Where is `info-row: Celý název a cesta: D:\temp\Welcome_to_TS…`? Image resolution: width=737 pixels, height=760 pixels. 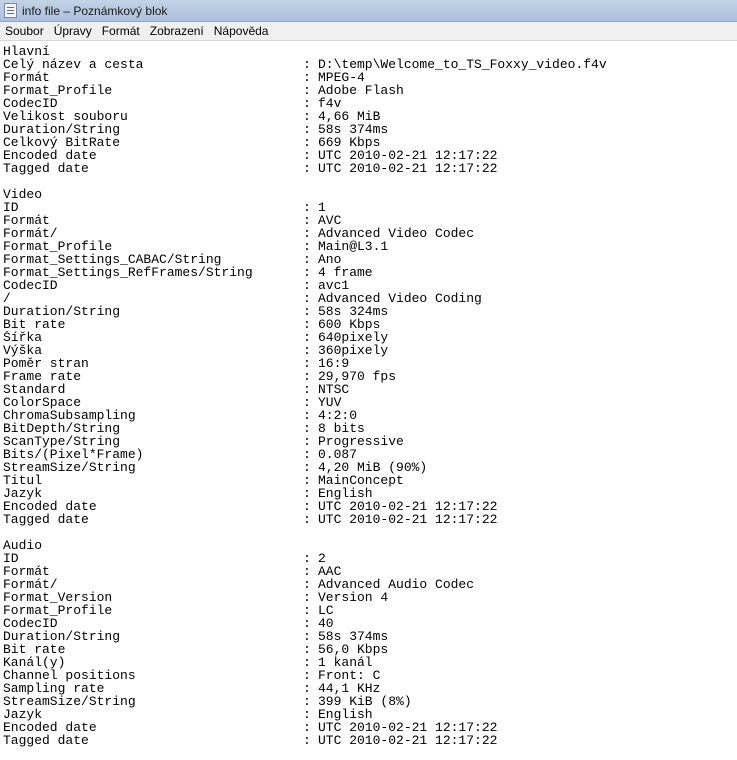
info-row: Celý název a cesta: D:\temp\Welcome_to_TS… is located at coordinates (370, 64).